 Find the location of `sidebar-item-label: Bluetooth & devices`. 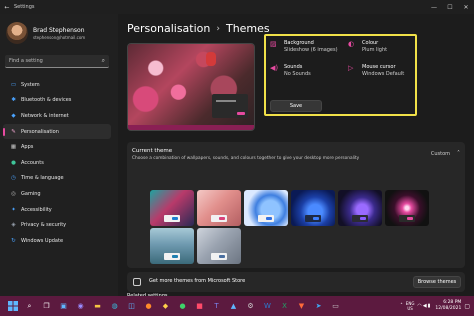

sidebar-item-label: Bluetooth & devices is located at coordinates (46, 100).